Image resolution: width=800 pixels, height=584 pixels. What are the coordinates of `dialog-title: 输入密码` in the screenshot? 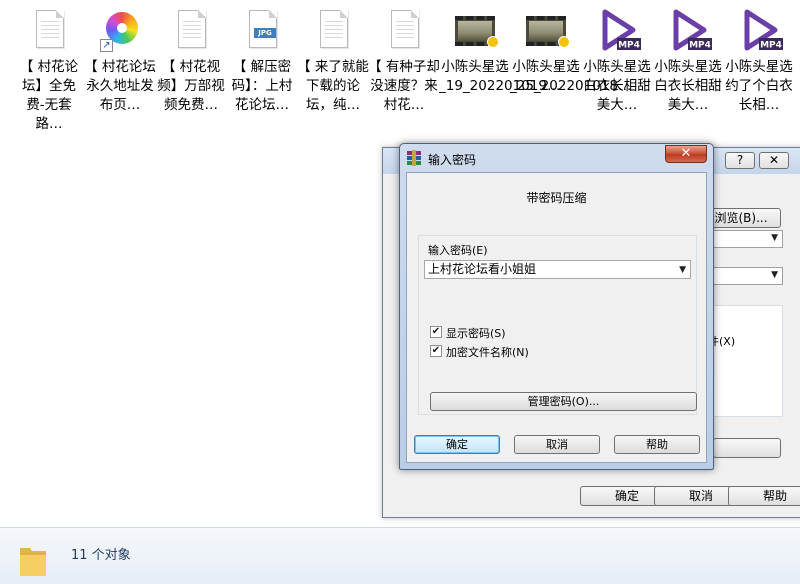 It's located at (452, 160).